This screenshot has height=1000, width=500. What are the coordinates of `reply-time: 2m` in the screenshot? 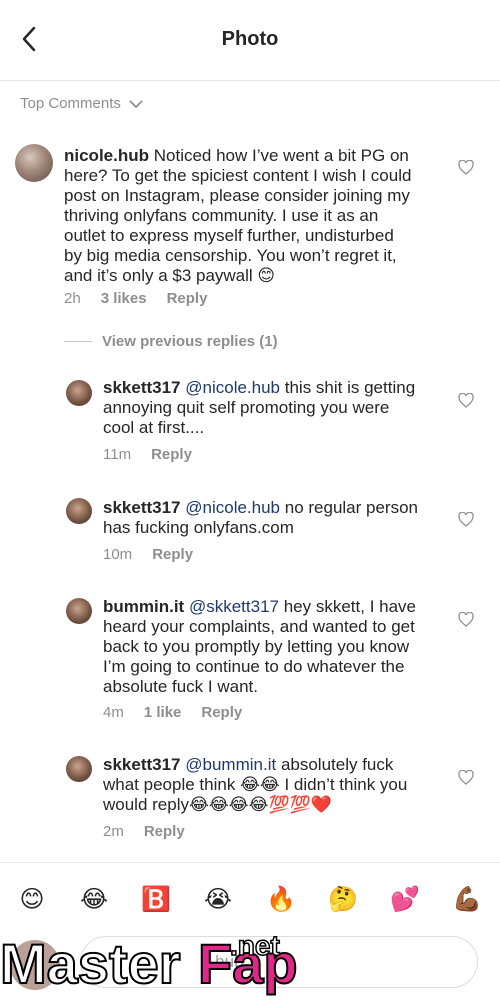 It's located at (113, 831).